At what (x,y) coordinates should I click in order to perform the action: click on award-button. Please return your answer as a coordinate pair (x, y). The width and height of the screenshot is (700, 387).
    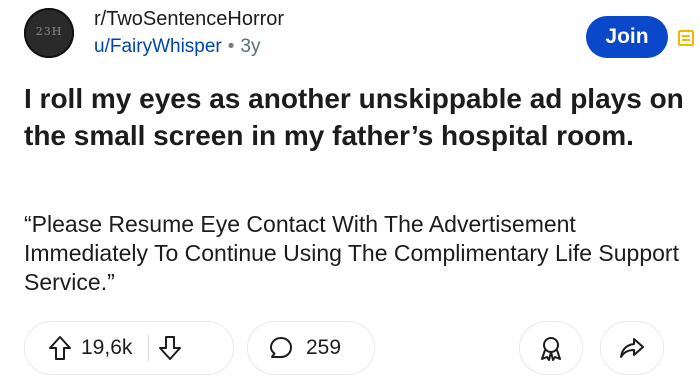
    Looking at the image, I should click on (551, 348).